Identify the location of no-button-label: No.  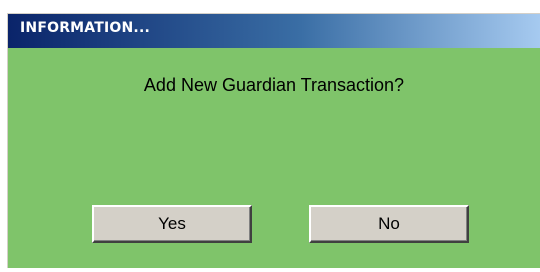
(389, 223).